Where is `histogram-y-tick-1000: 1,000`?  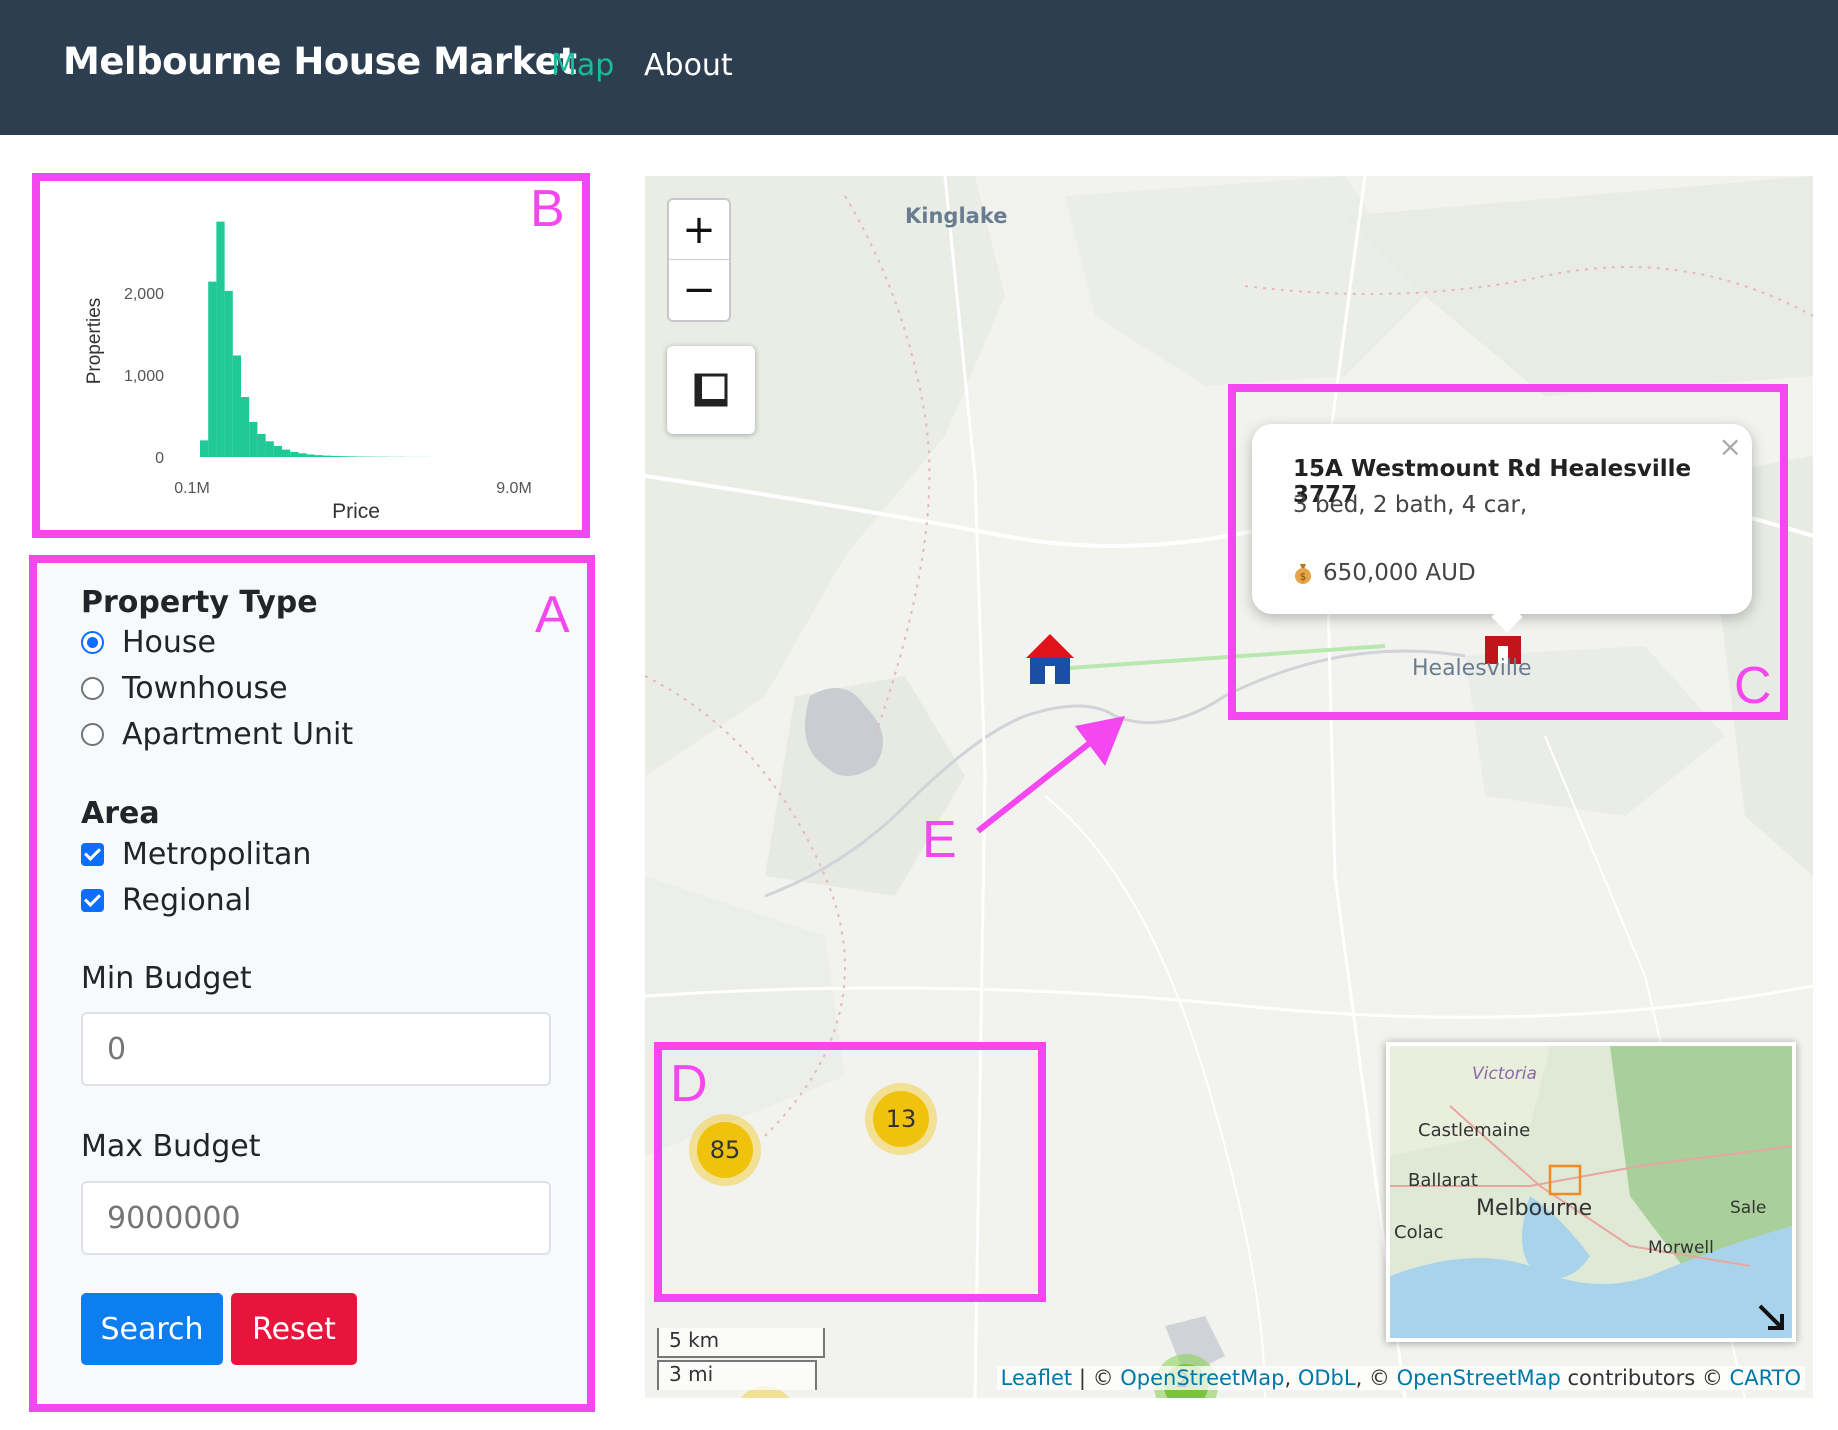 histogram-y-tick-1000: 1,000 is located at coordinates (144, 376).